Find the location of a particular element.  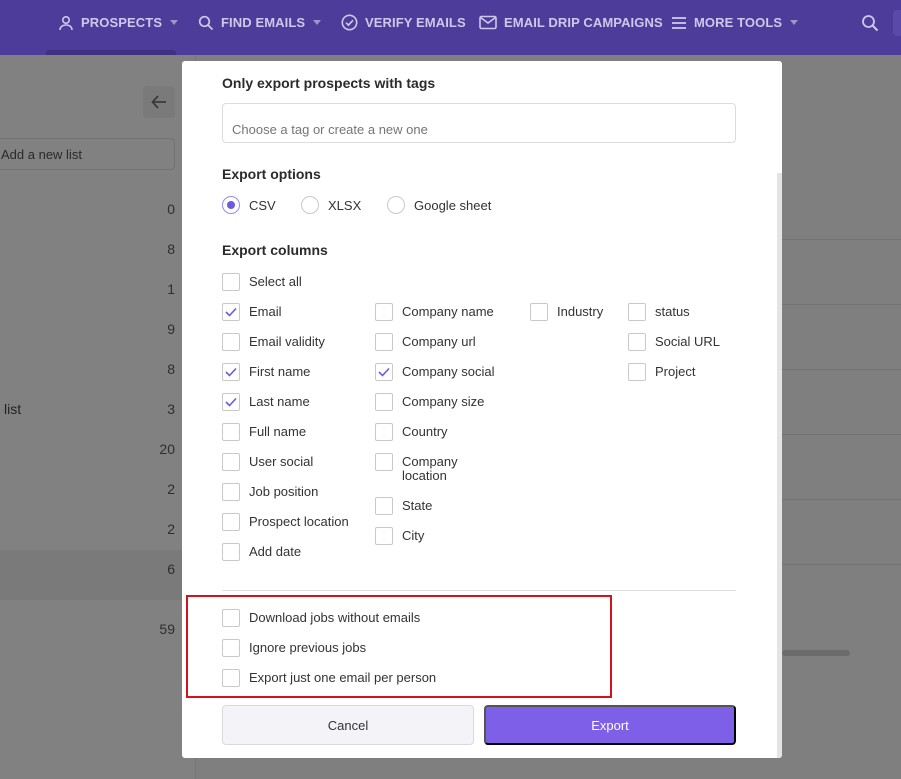

checkbox-label: Social URL is located at coordinates (688, 341).